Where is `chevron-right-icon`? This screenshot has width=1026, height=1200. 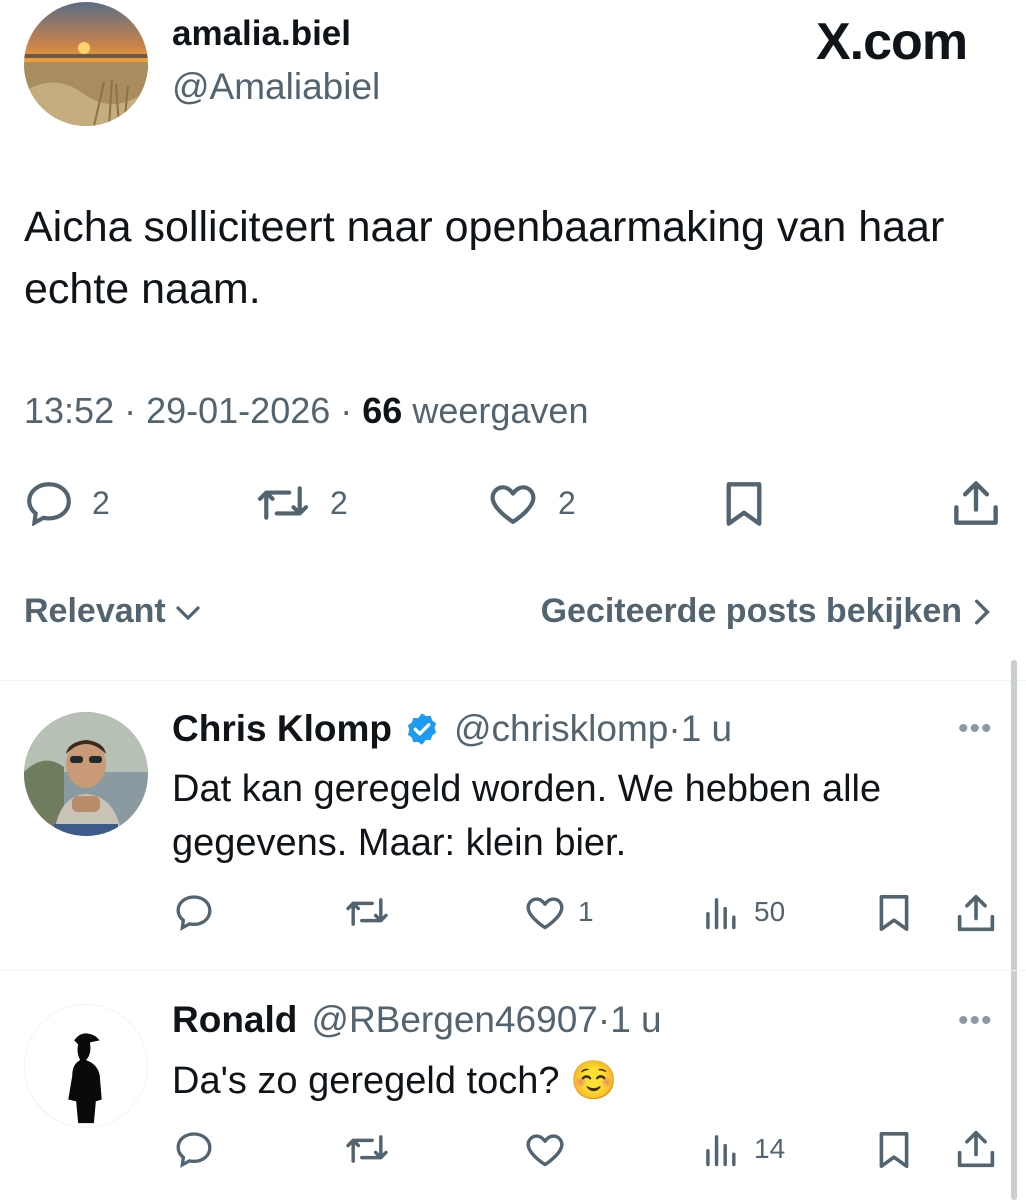
chevron-right-icon is located at coordinates (982, 611).